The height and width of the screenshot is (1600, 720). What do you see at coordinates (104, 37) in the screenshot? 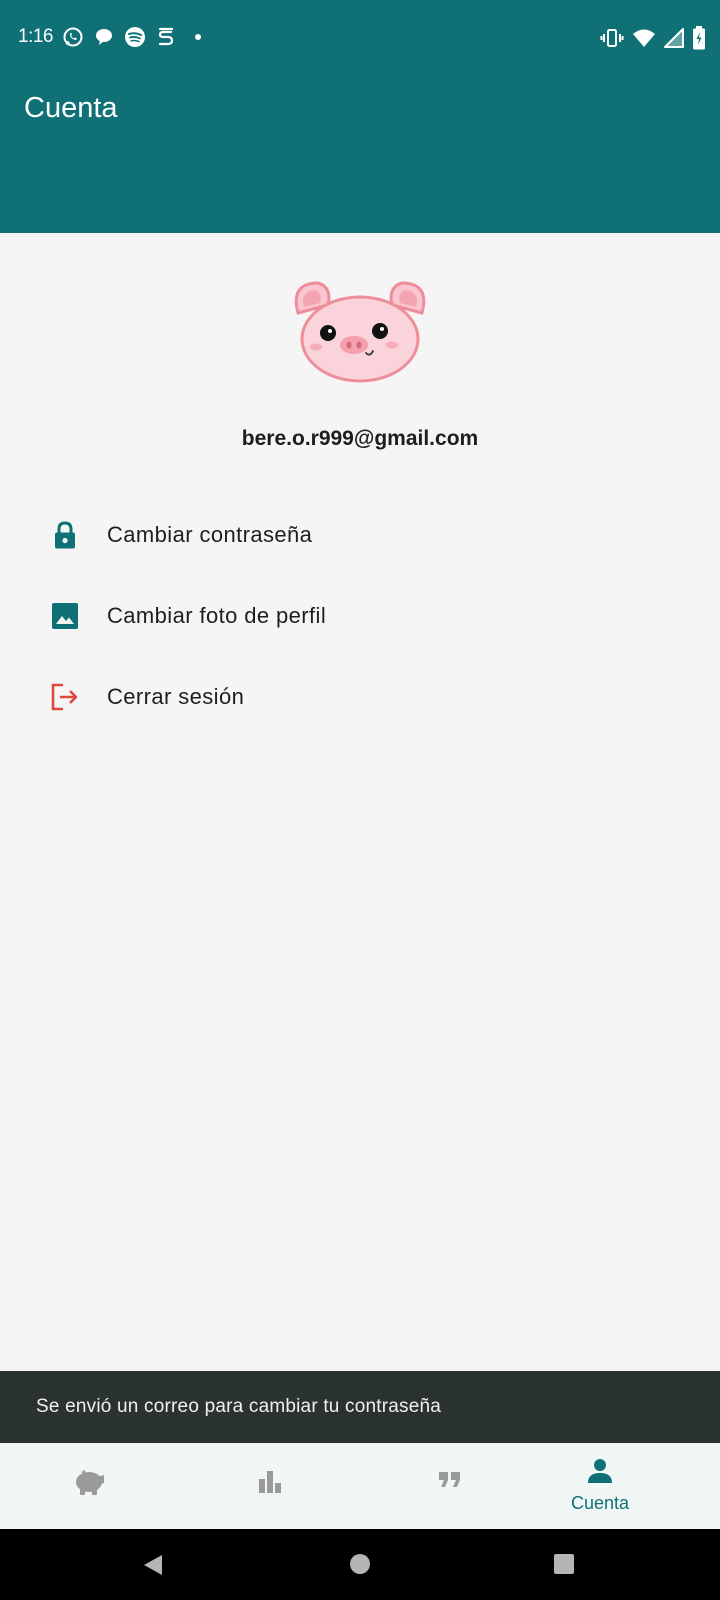
I see `chat-bubble-icon` at bounding box center [104, 37].